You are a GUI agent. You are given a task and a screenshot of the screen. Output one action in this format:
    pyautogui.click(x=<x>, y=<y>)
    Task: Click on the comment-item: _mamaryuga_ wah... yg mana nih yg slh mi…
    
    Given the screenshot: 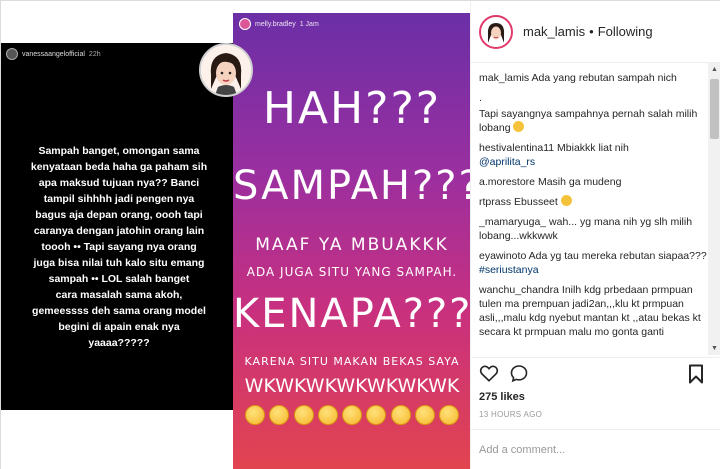 What is the action you would take?
    pyautogui.click(x=593, y=229)
    